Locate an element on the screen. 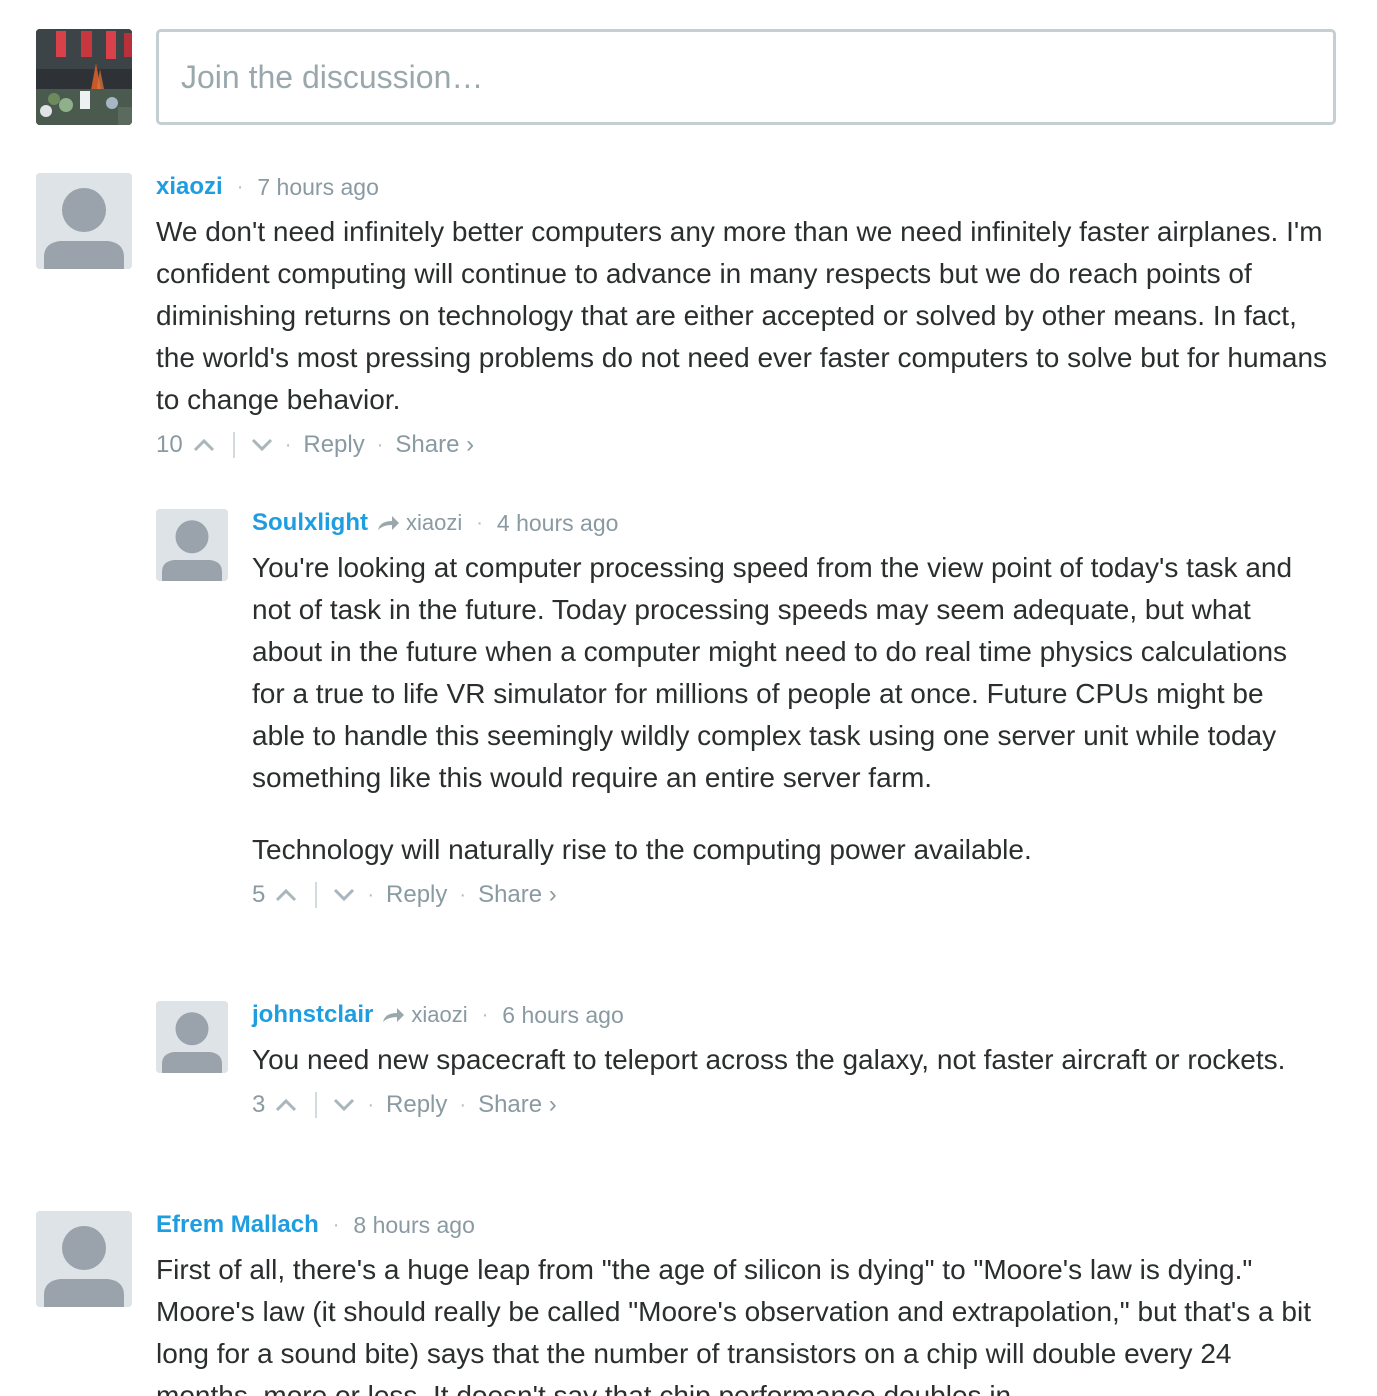 This screenshot has height=1396, width=1377. comment-author-link: xiaozi is located at coordinates (189, 187).